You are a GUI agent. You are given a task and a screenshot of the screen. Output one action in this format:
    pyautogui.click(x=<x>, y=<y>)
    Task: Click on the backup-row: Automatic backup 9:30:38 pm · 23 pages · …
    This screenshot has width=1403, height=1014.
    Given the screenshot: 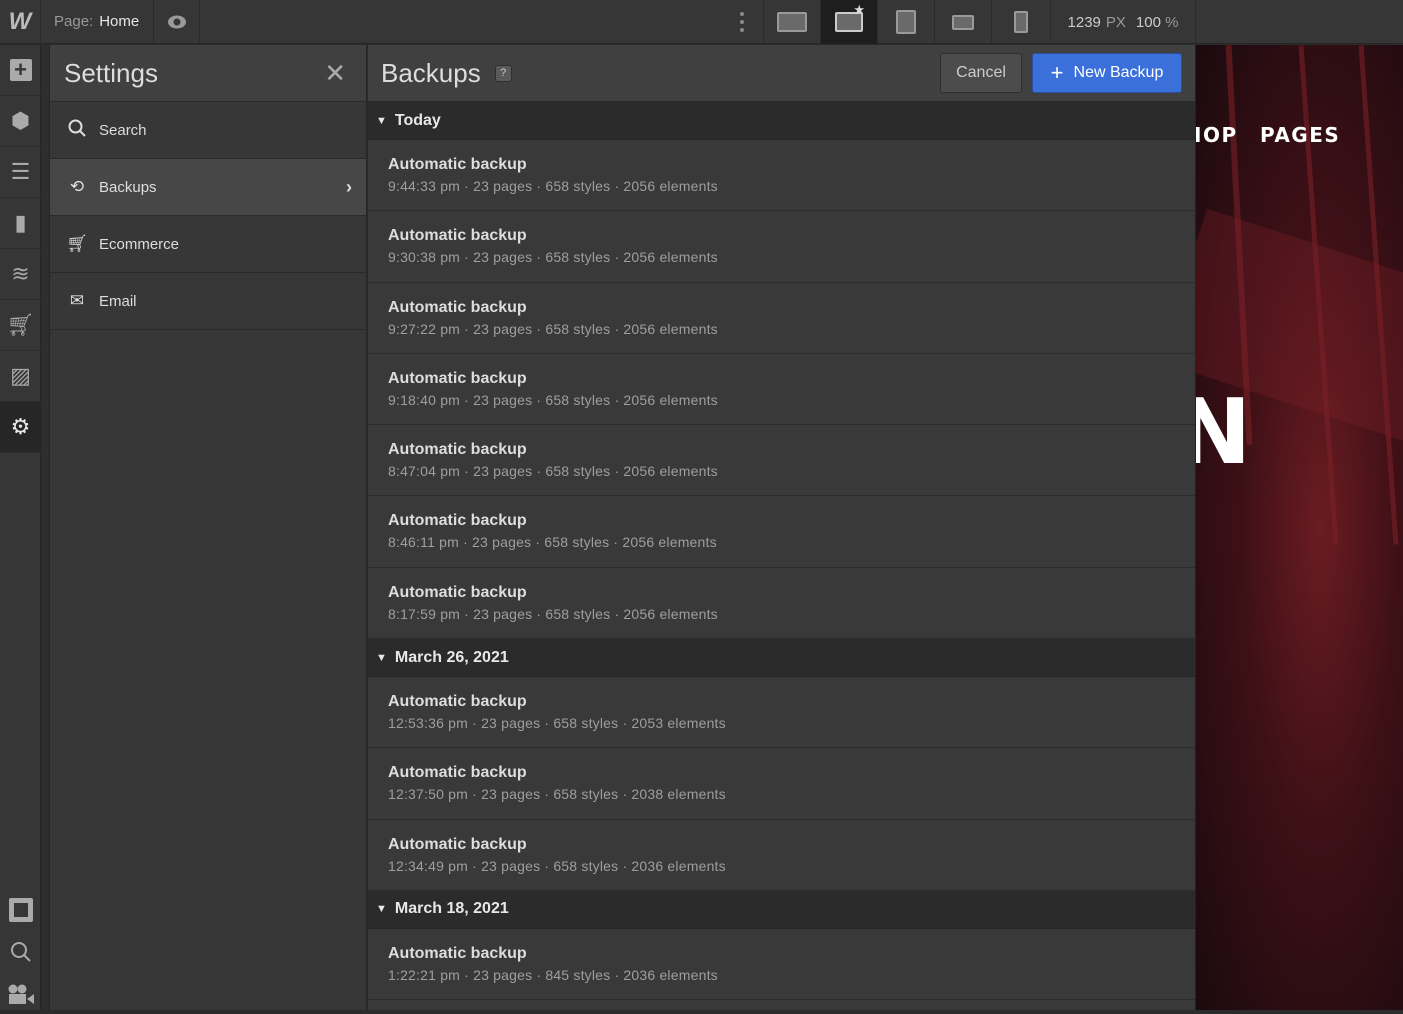 What is the action you would take?
    pyautogui.click(x=781, y=247)
    